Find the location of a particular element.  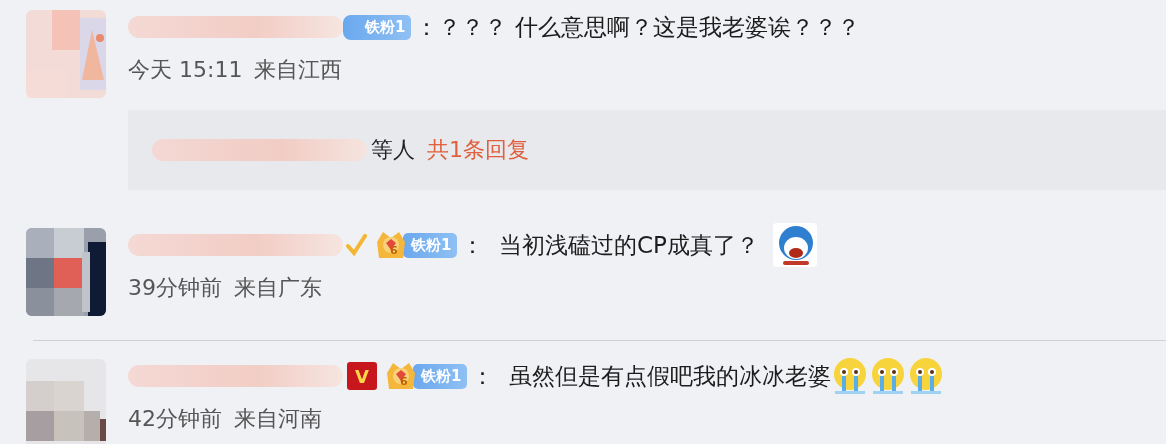

comment-time: 42分钟前 is located at coordinates (175, 419).